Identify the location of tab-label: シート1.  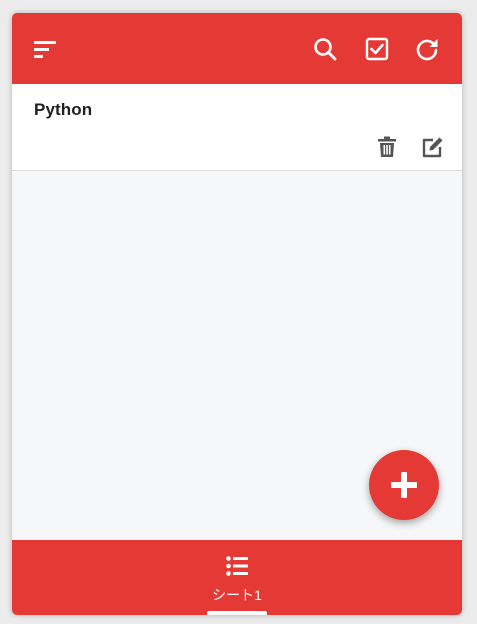
(237, 595).